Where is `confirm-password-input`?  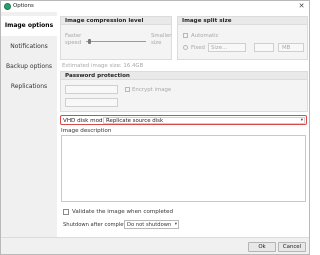
confirm-password-input is located at coordinates (91, 102).